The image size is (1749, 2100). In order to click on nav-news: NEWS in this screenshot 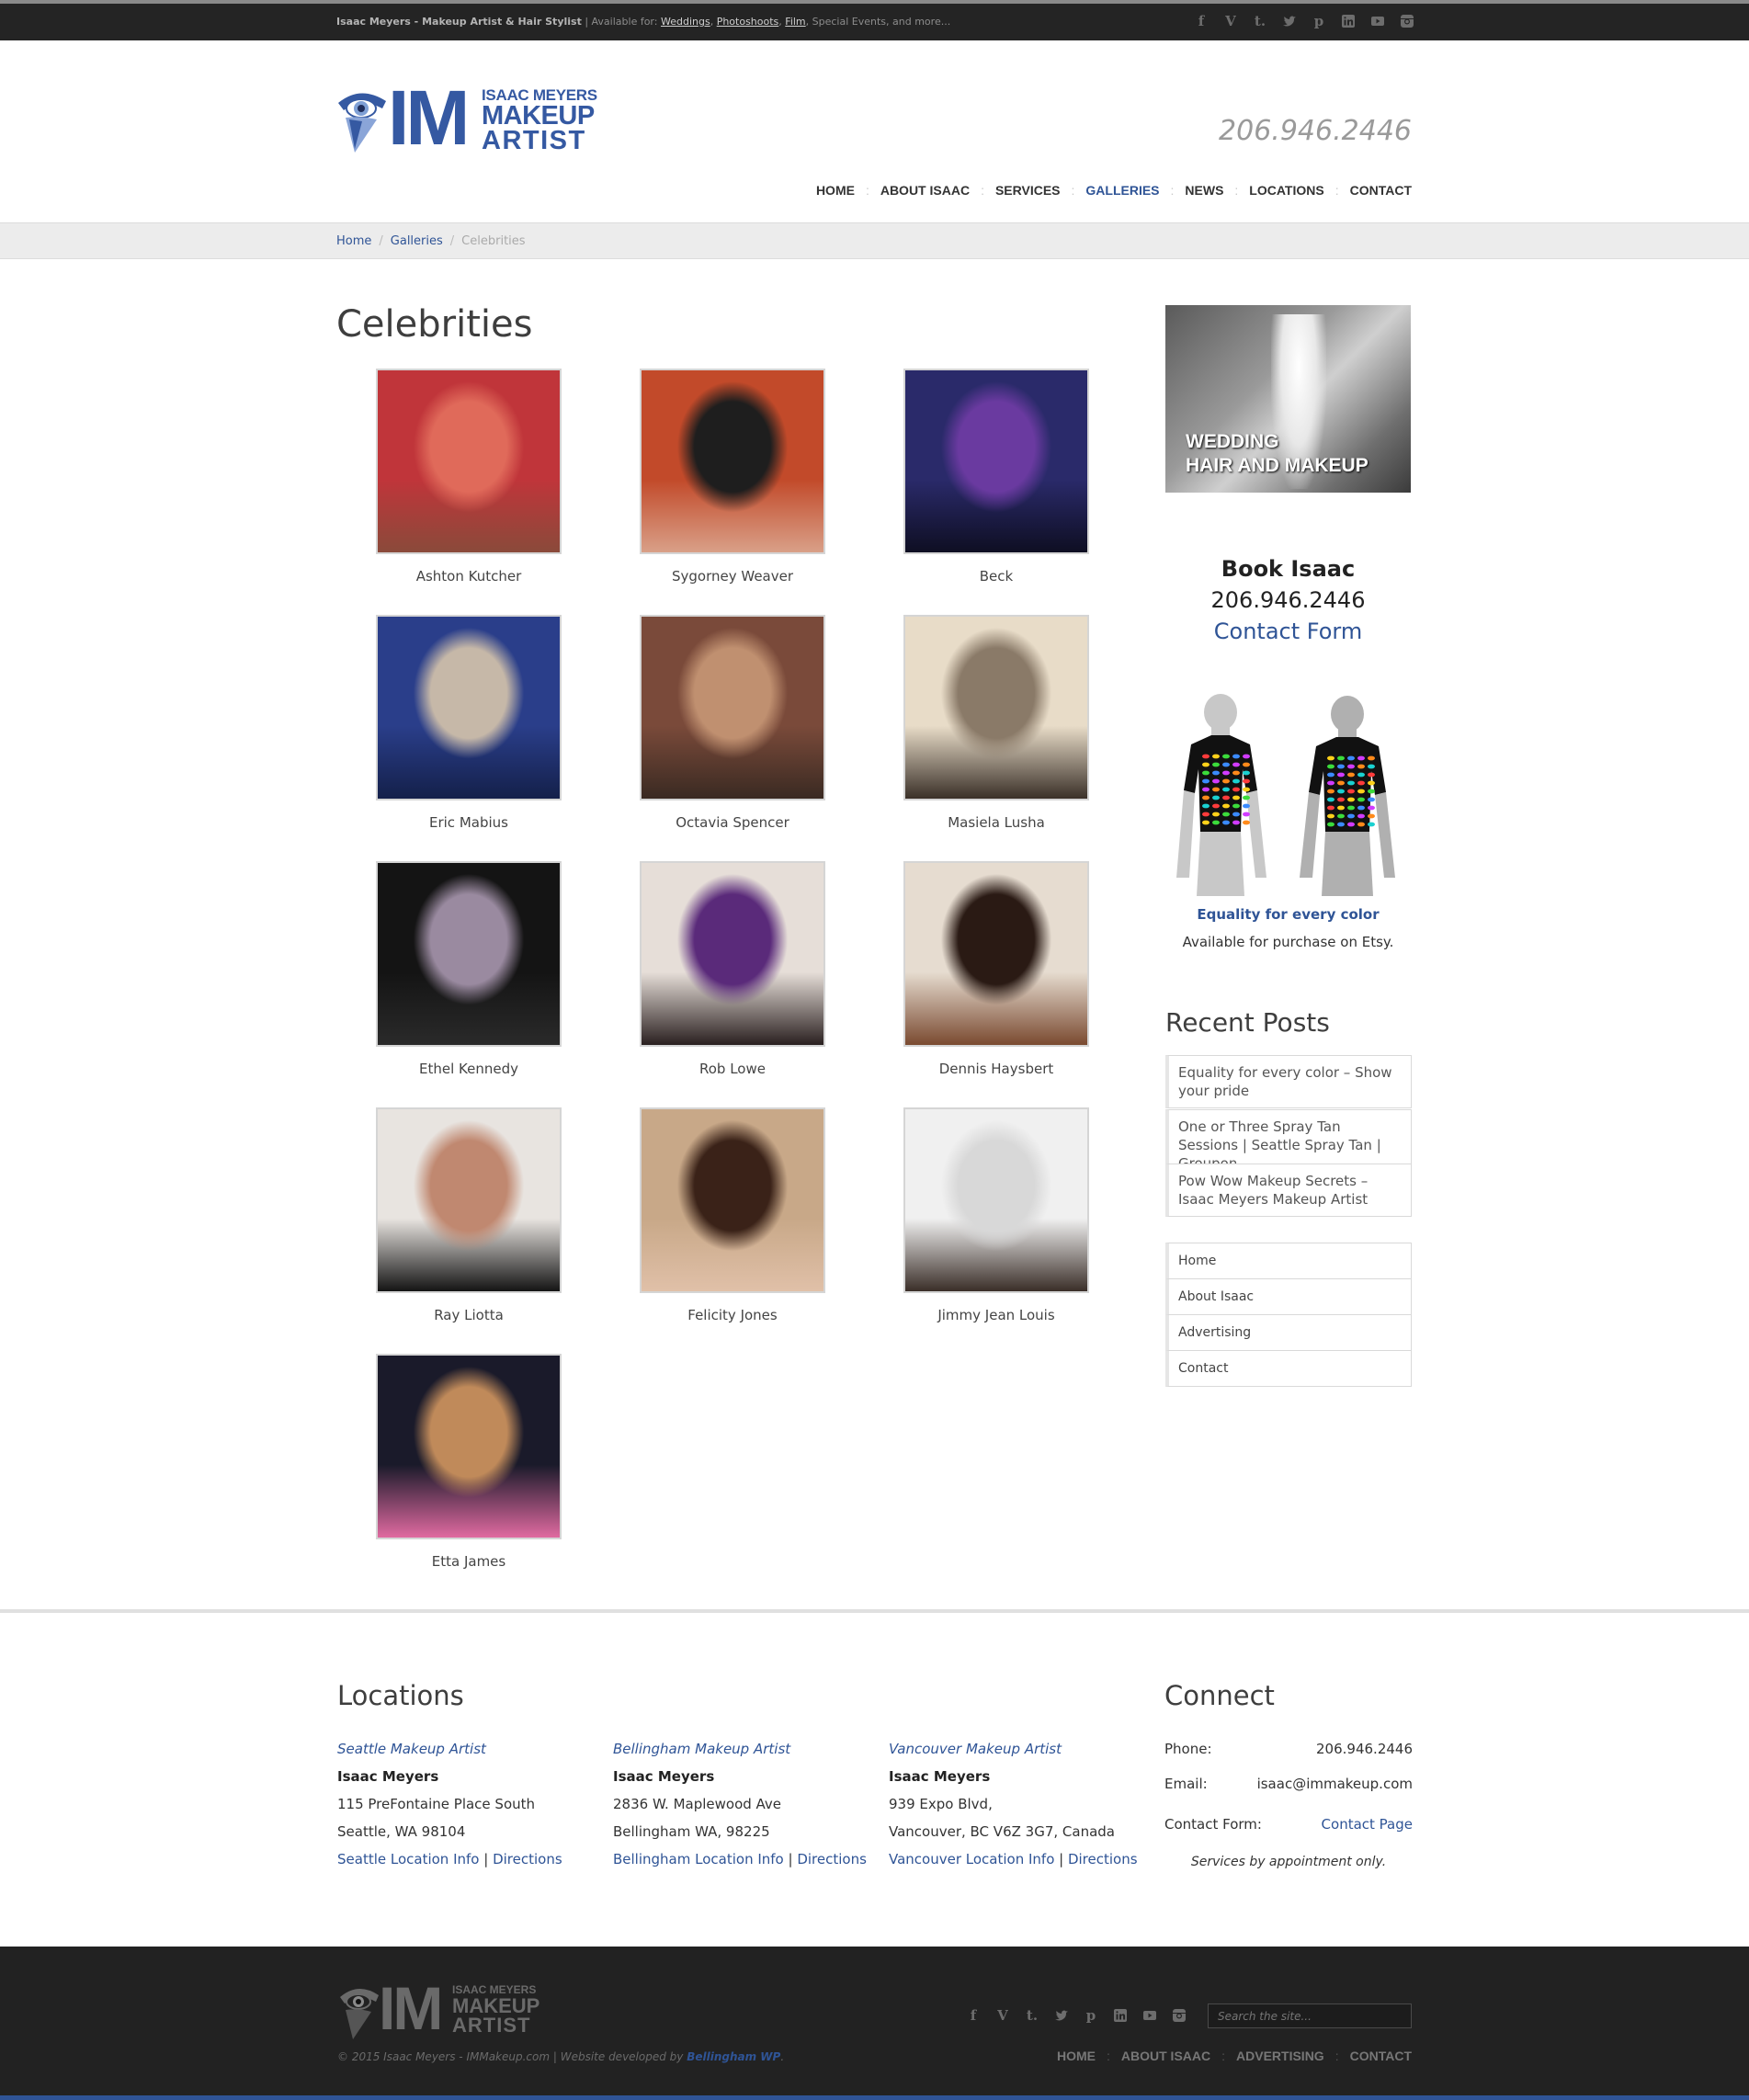, I will do `click(1204, 190)`.